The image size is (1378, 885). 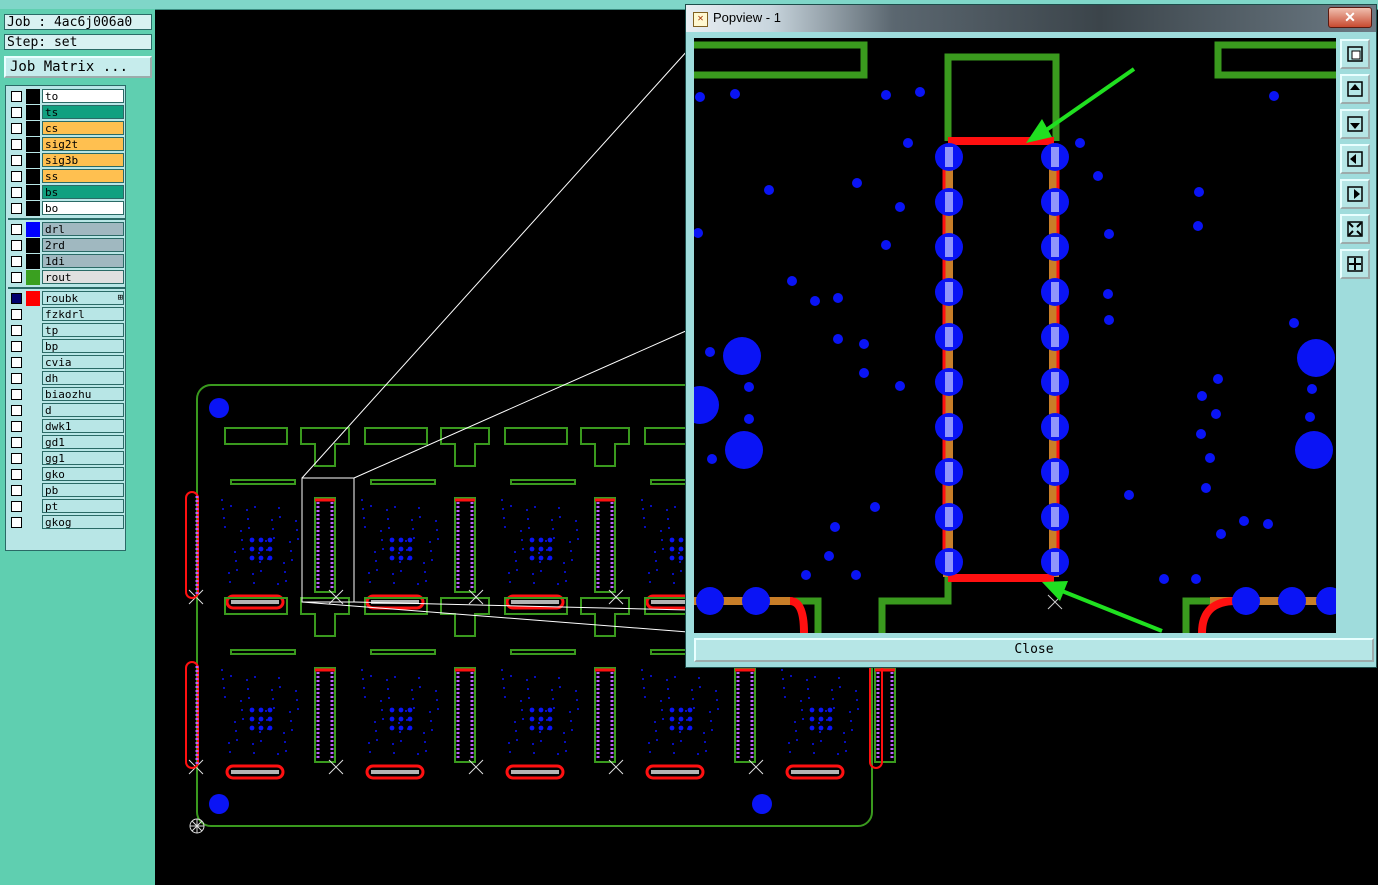 I want to click on layer-name: fzkdrl, so click(x=83, y=314).